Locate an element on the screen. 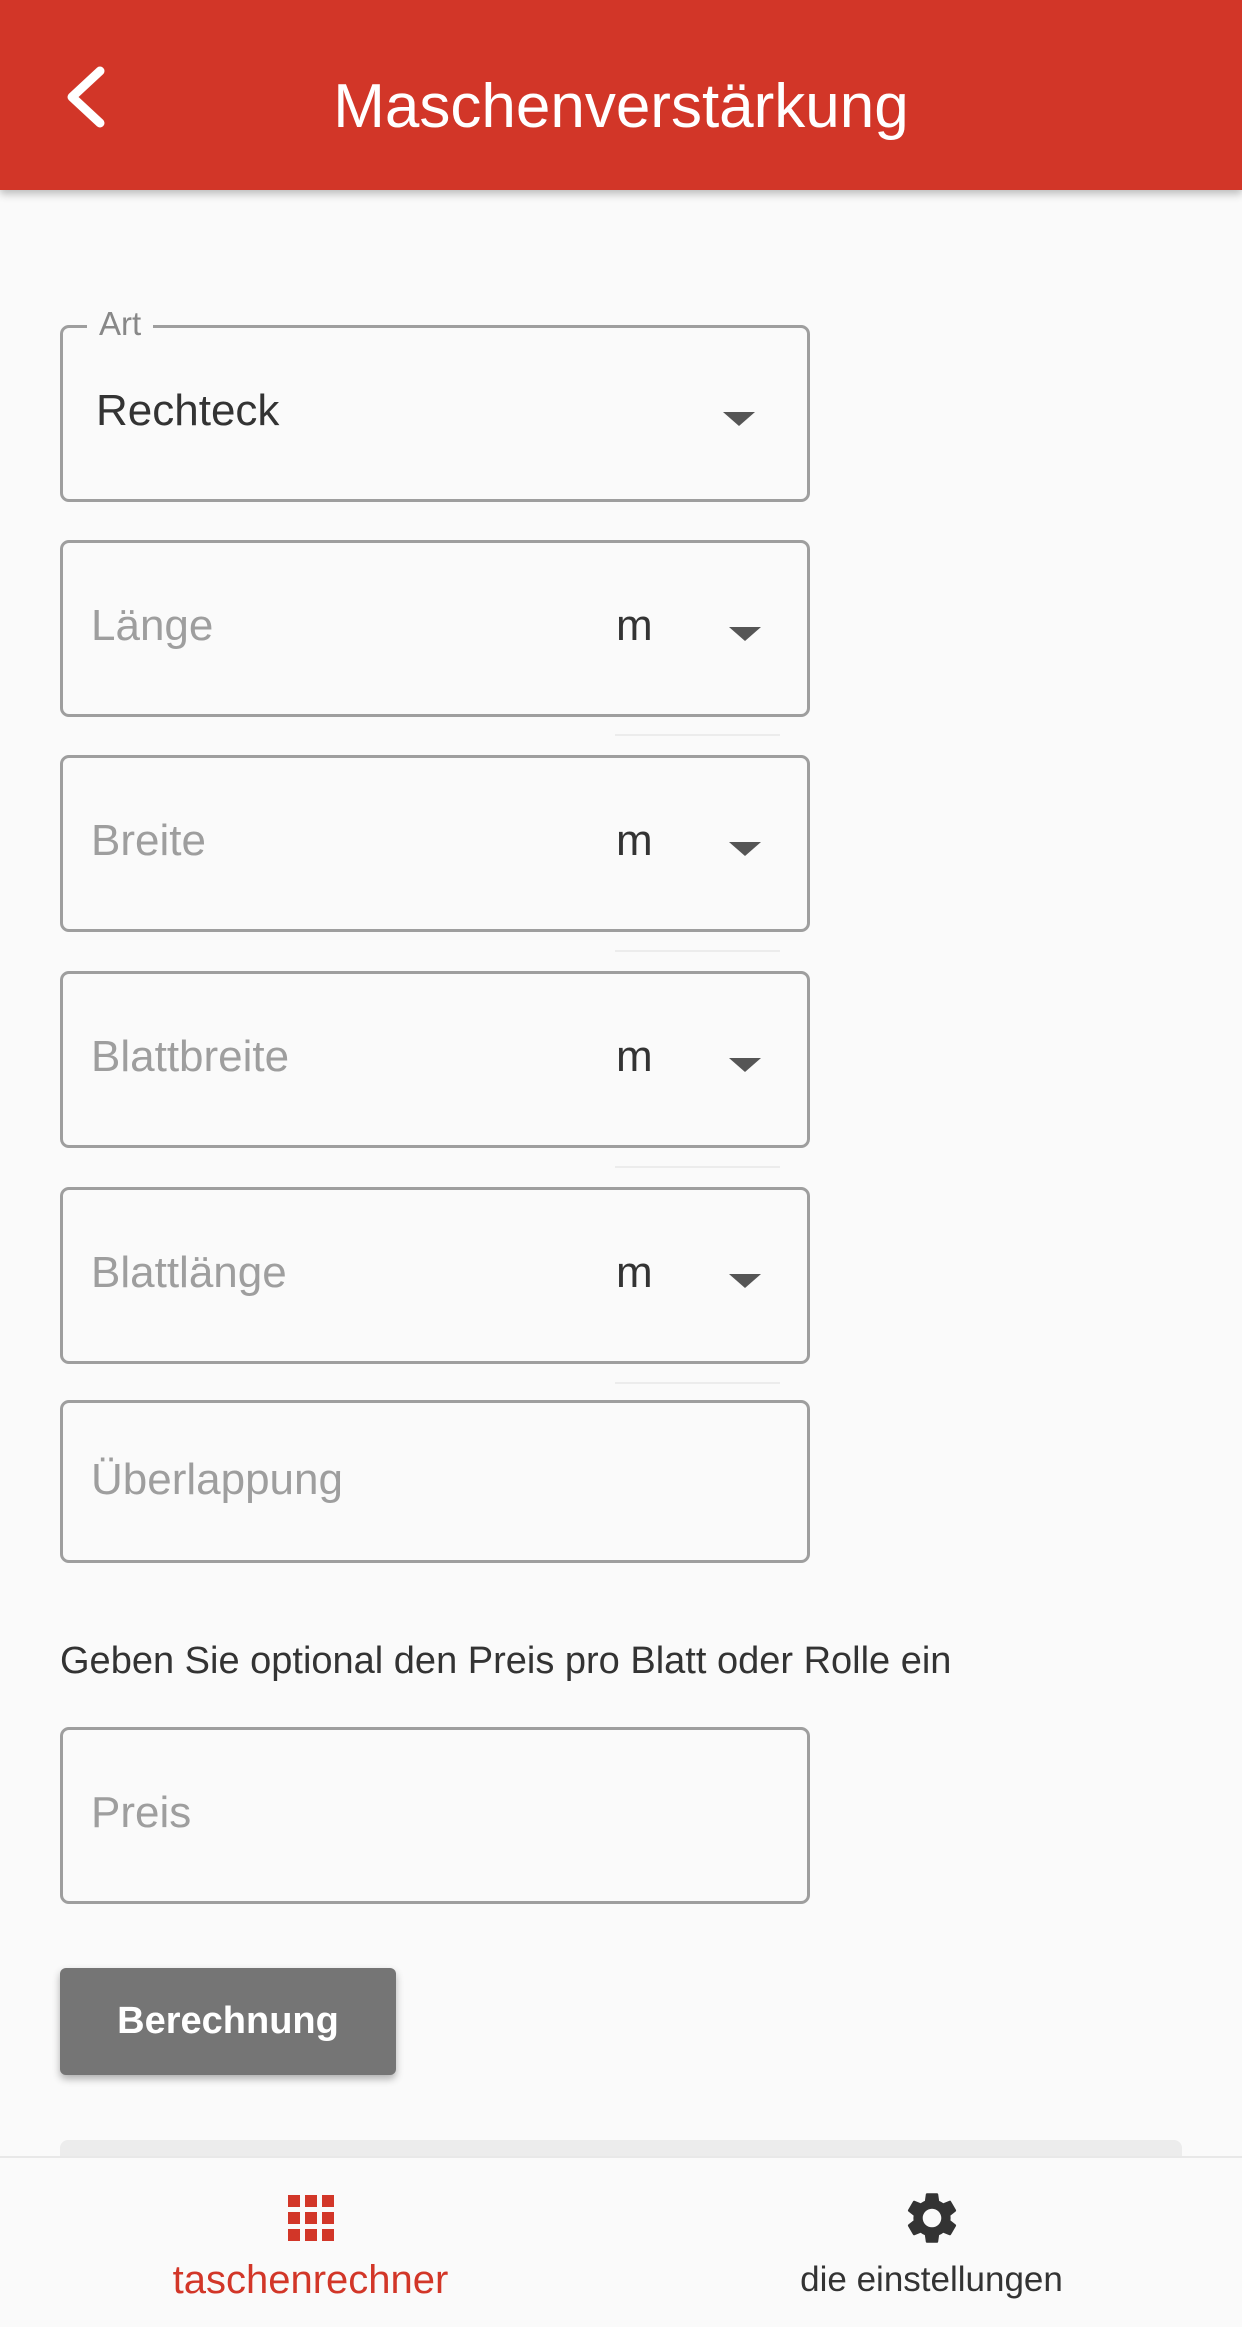 The image size is (1242, 2327). art-value: Rechteck is located at coordinates (188, 410).